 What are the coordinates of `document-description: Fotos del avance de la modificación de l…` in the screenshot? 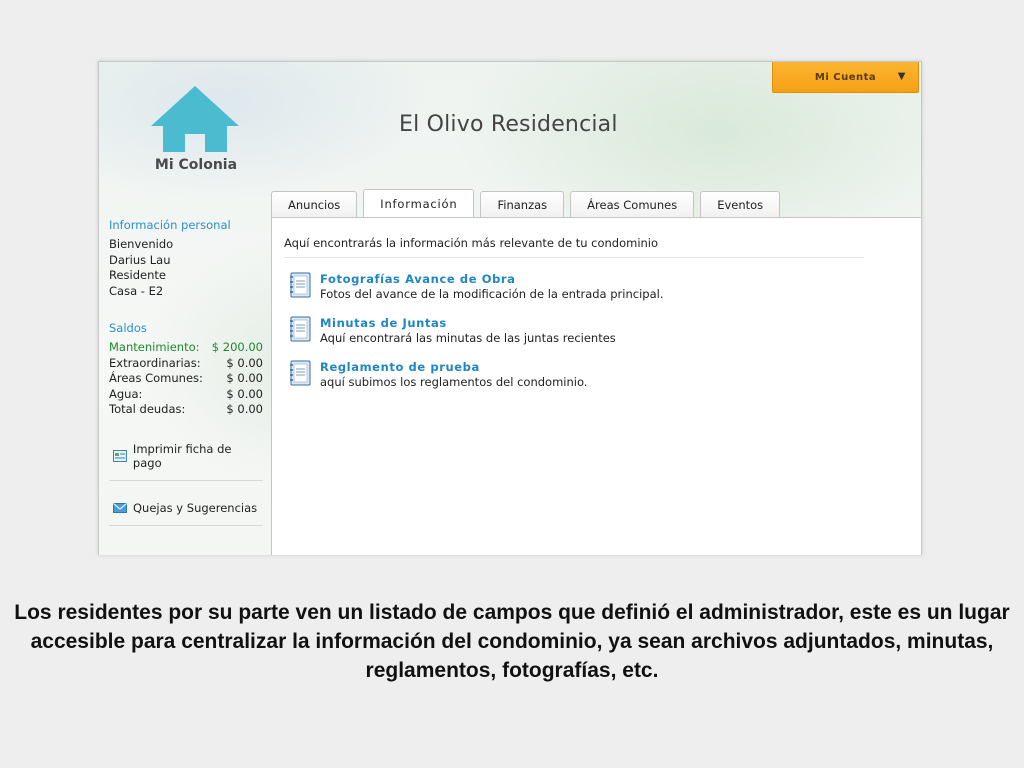 It's located at (492, 294).